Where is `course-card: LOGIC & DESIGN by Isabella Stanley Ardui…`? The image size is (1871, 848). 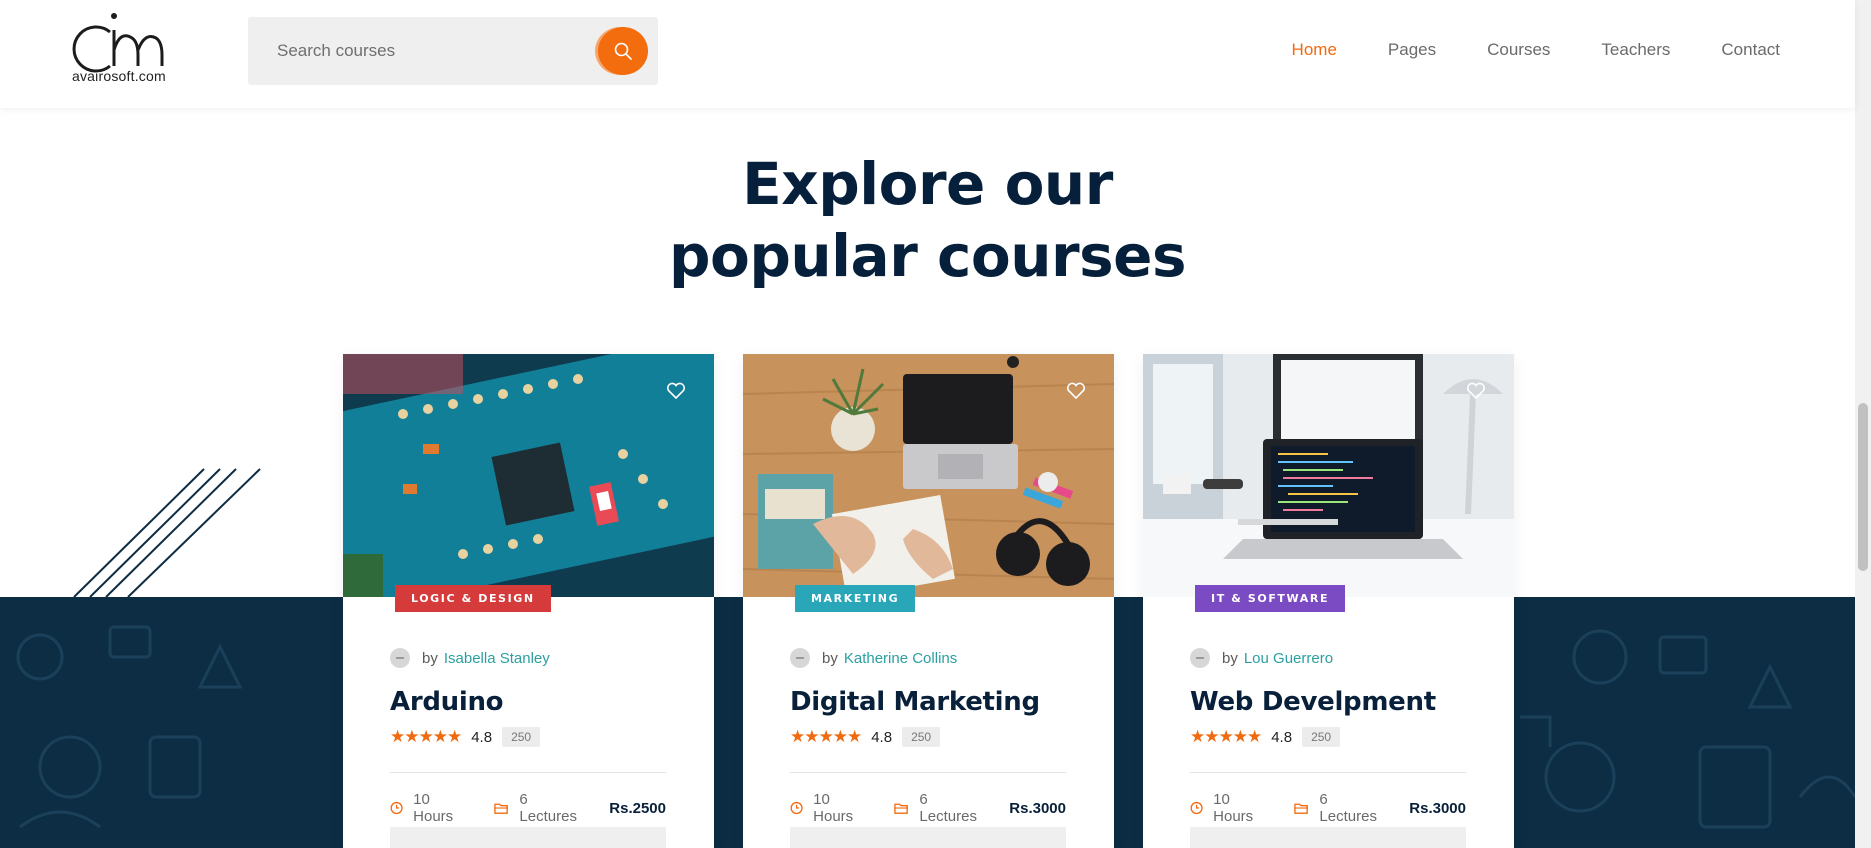 course-card: LOGIC & DESIGN by Isabella Stanley Ardui… is located at coordinates (528, 601).